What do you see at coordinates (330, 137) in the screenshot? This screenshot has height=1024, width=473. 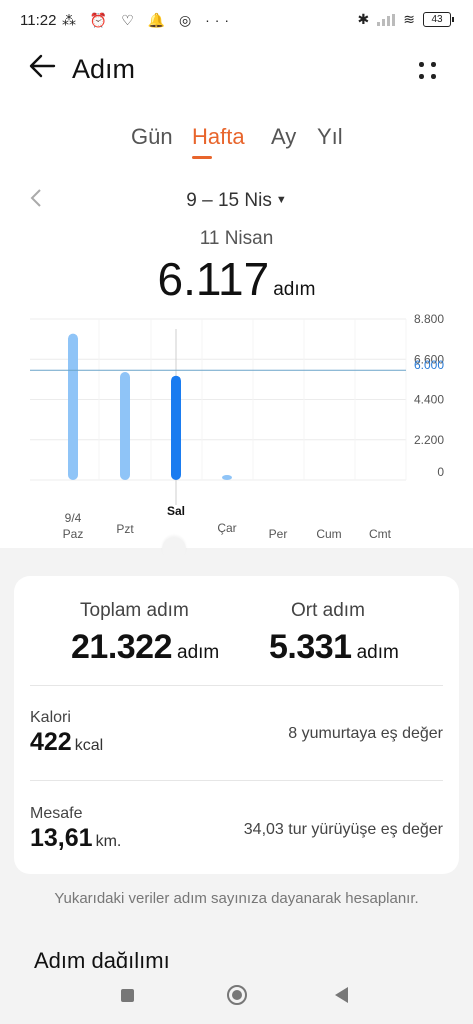 I see `tab-year: Yıl` at bounding box center [330, 137].